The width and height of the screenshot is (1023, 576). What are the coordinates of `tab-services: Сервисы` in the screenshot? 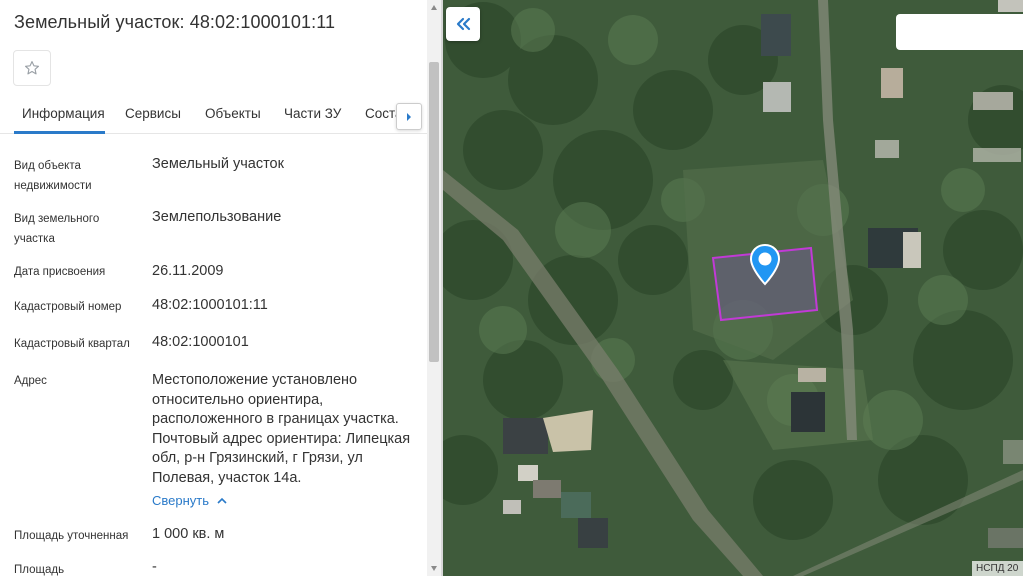 It's located at (153, 113).